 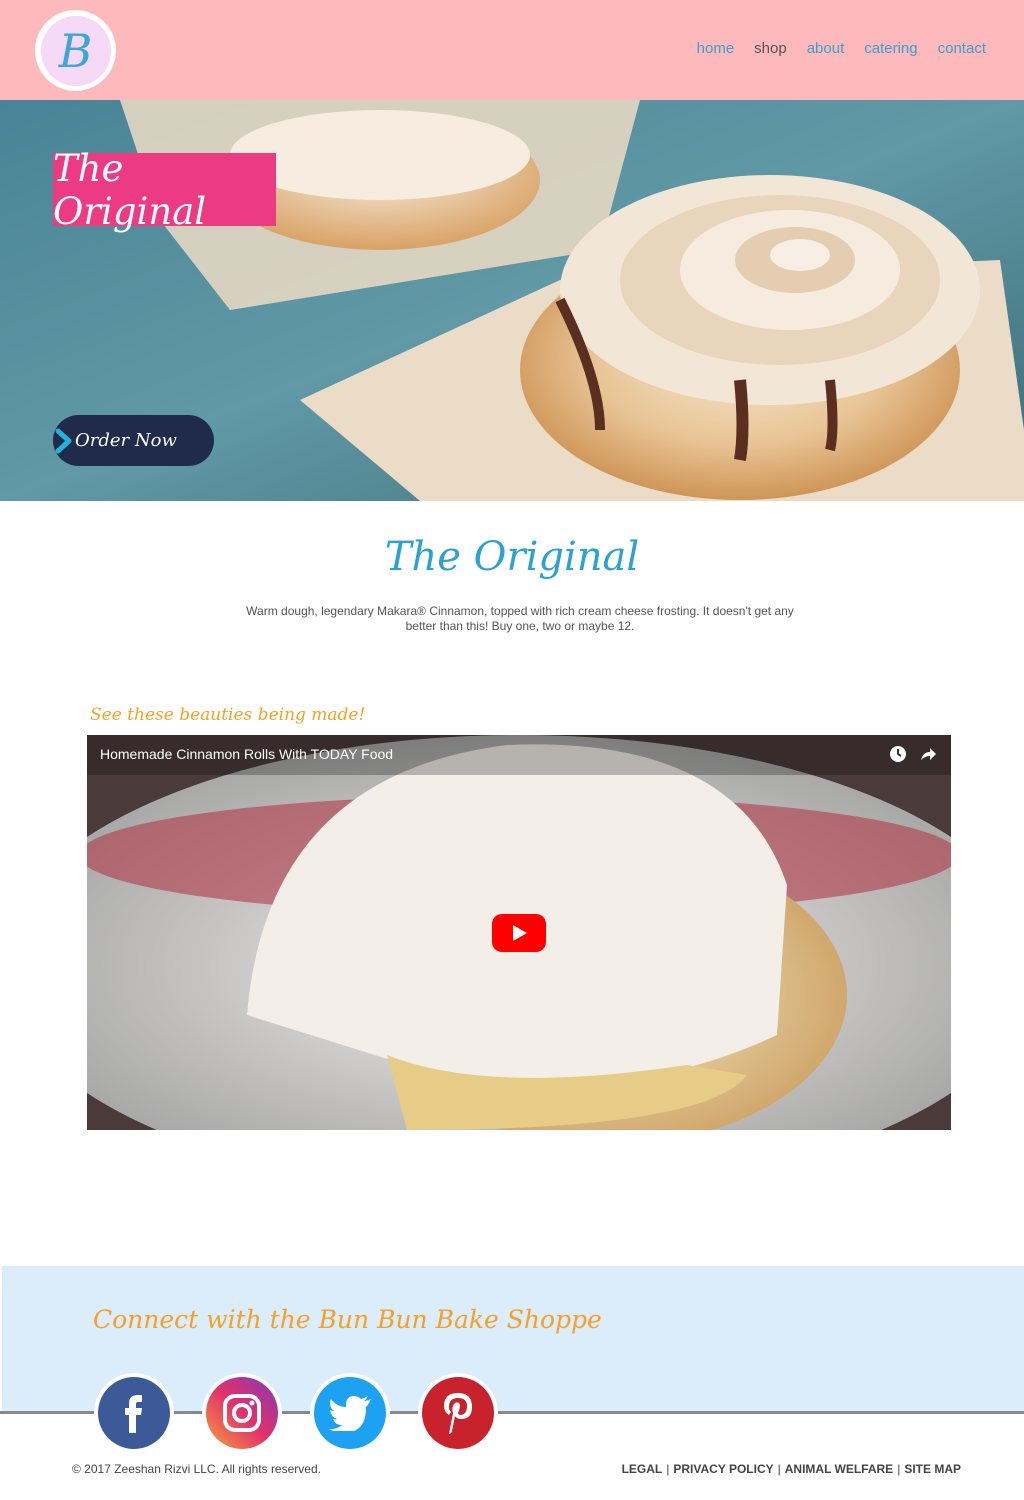 I want to click on site-header: B home shop about catering contact, so click(x=512, y=50).